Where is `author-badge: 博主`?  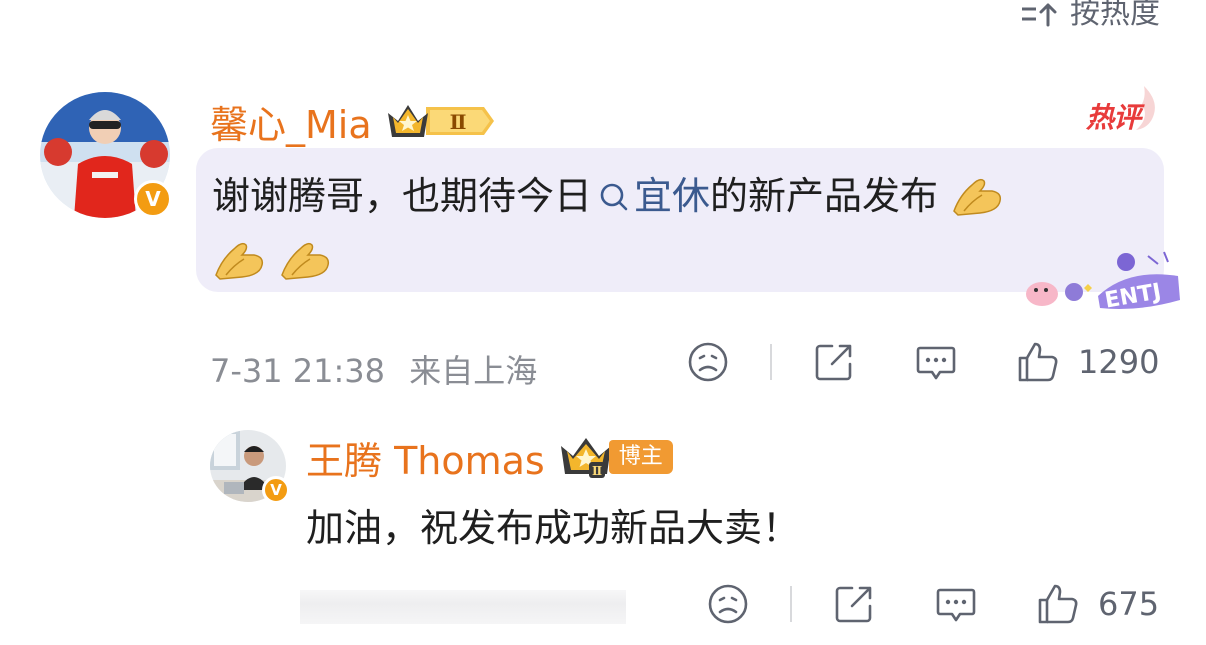 author-badge: 博主 is located at coordinates (640, 457).